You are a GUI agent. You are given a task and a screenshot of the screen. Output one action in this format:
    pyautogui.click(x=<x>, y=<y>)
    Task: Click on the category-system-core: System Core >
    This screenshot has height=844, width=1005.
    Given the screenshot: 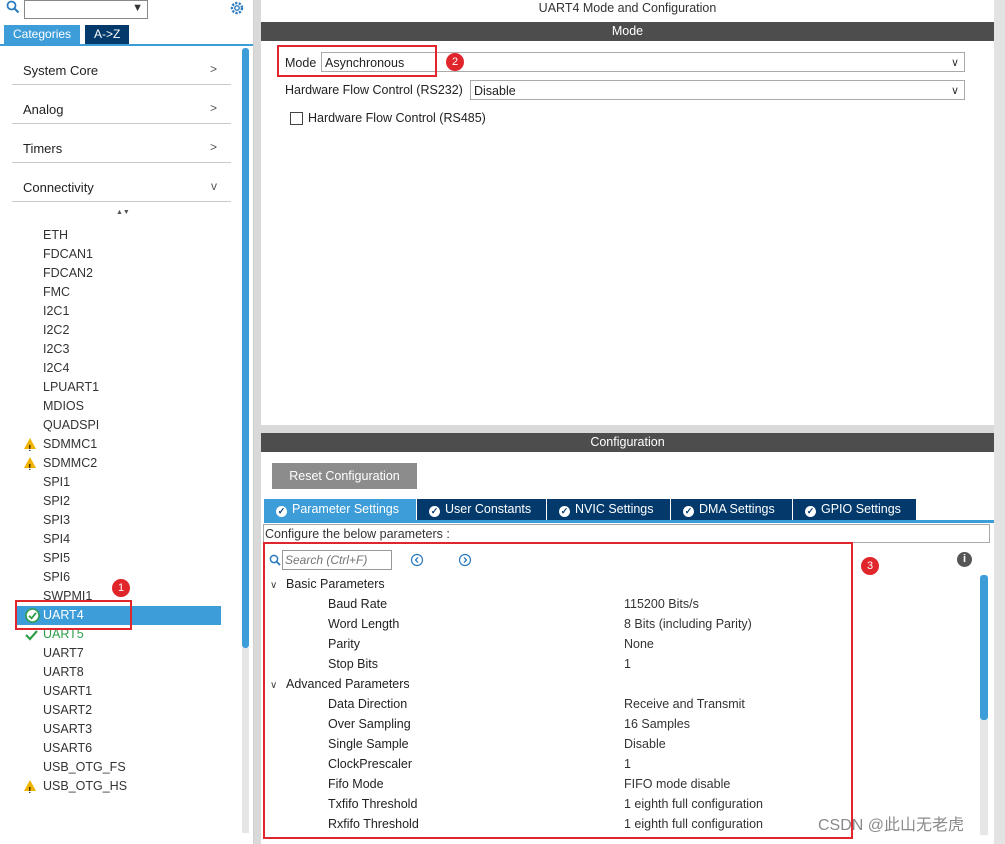 What is the action you would take?
    pyautogui.click(x=121, y=65)
    